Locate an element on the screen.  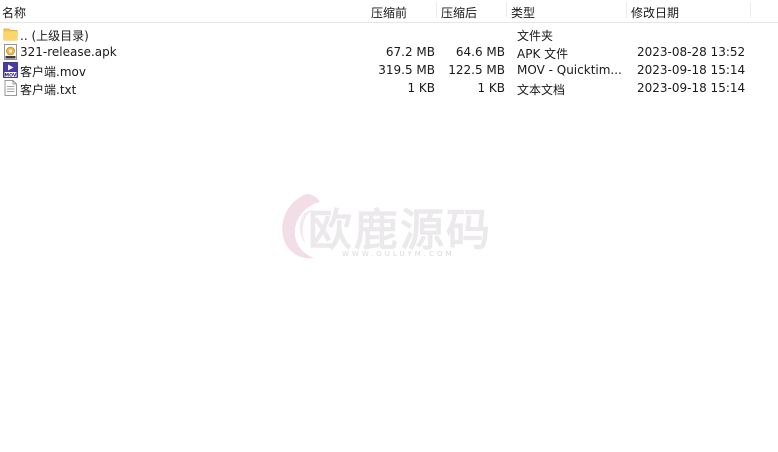
column-modified: 修改日期 is located at coordinates (655, 12).